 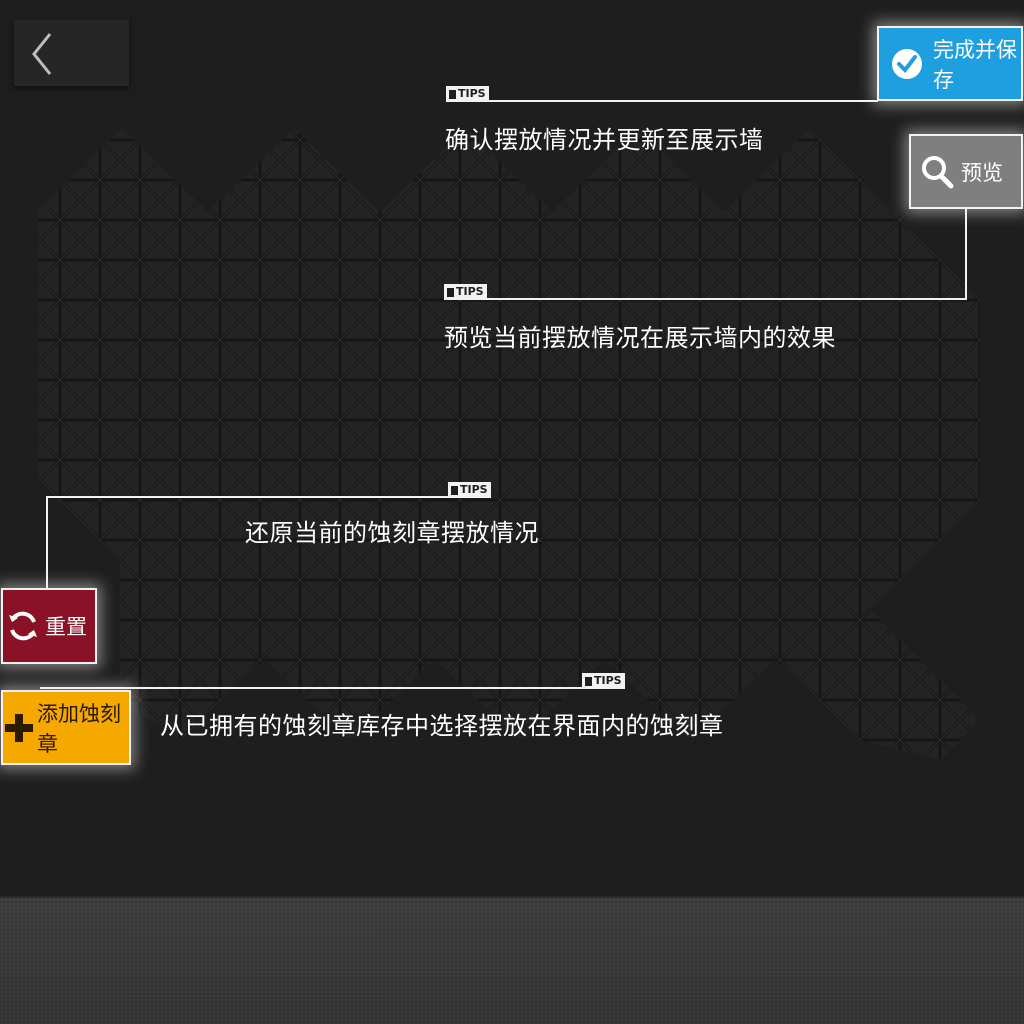 I want to click on add-etching-button: 添加蚀刻章, so click(x=66, y=727).